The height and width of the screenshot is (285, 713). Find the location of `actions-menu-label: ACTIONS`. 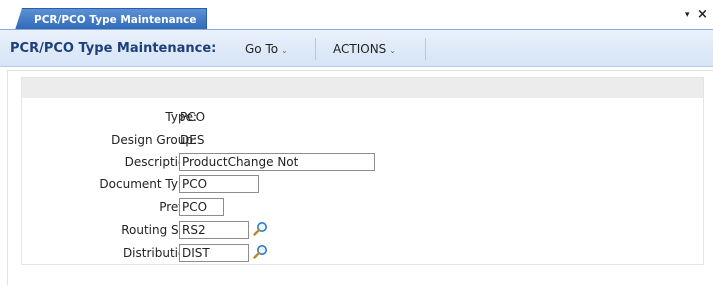

actions-menu-label: ACTIONS is located at coordinates (360, 49).